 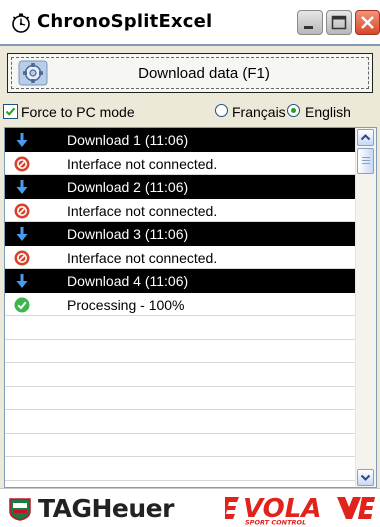 What do you see at coordinates (328, 112) in the screenshot?
I see `radio-english-label: English` at bounding box center [328, 112].